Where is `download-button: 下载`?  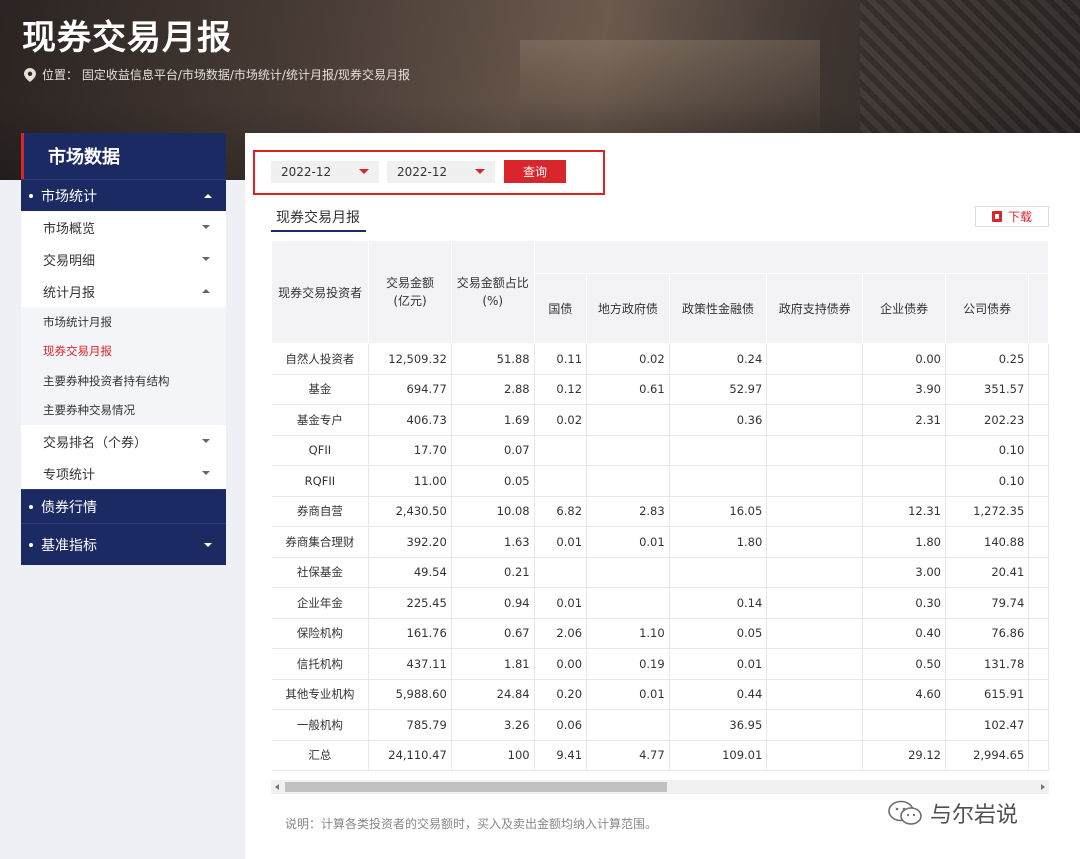 download-button: 下载 is located at coordinates (1012, 216).